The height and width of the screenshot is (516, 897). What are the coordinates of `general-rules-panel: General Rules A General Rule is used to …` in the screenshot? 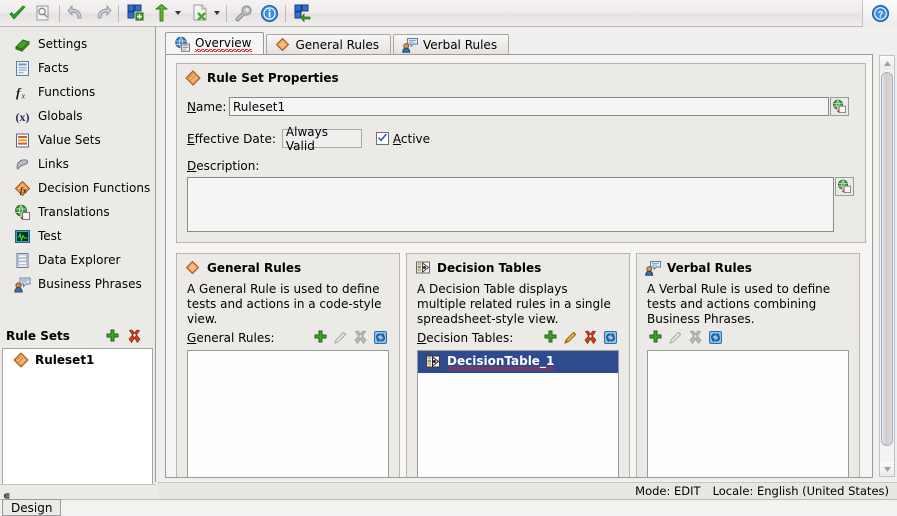 It's located at (288, 365).